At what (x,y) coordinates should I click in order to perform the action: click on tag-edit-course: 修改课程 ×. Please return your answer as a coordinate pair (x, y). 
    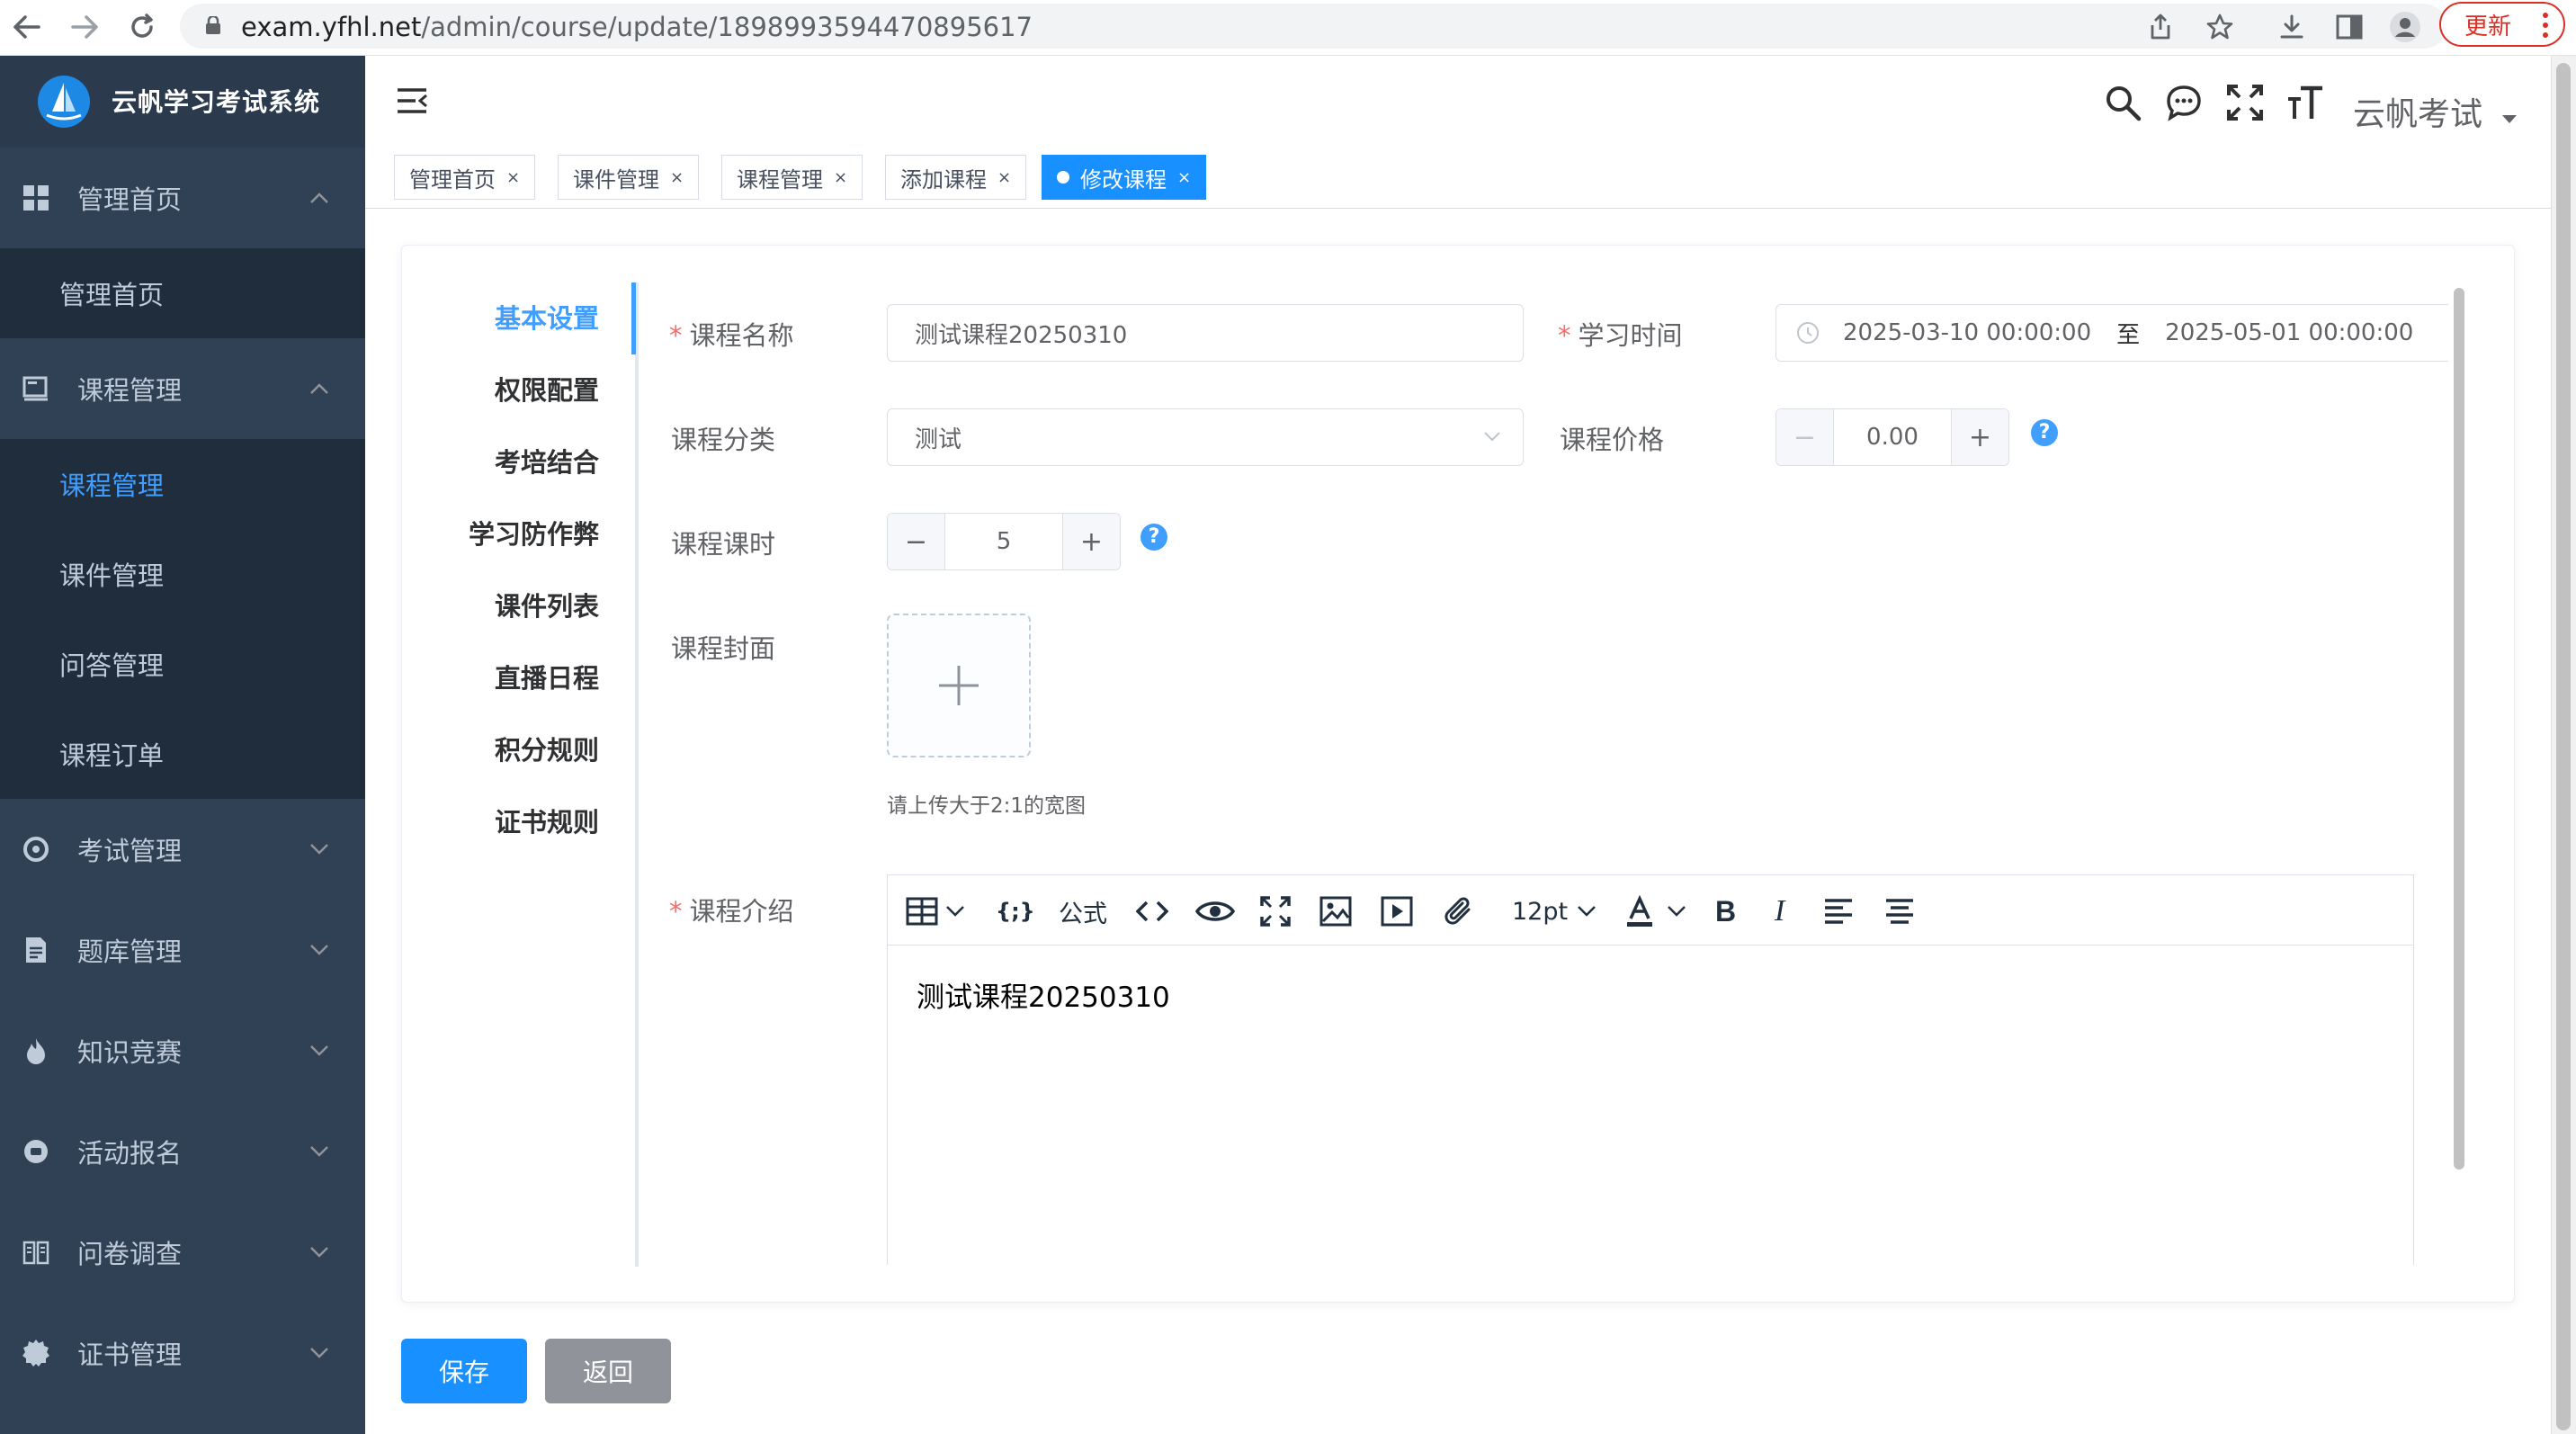
    Looking at the image, I should click on (1124, 177).